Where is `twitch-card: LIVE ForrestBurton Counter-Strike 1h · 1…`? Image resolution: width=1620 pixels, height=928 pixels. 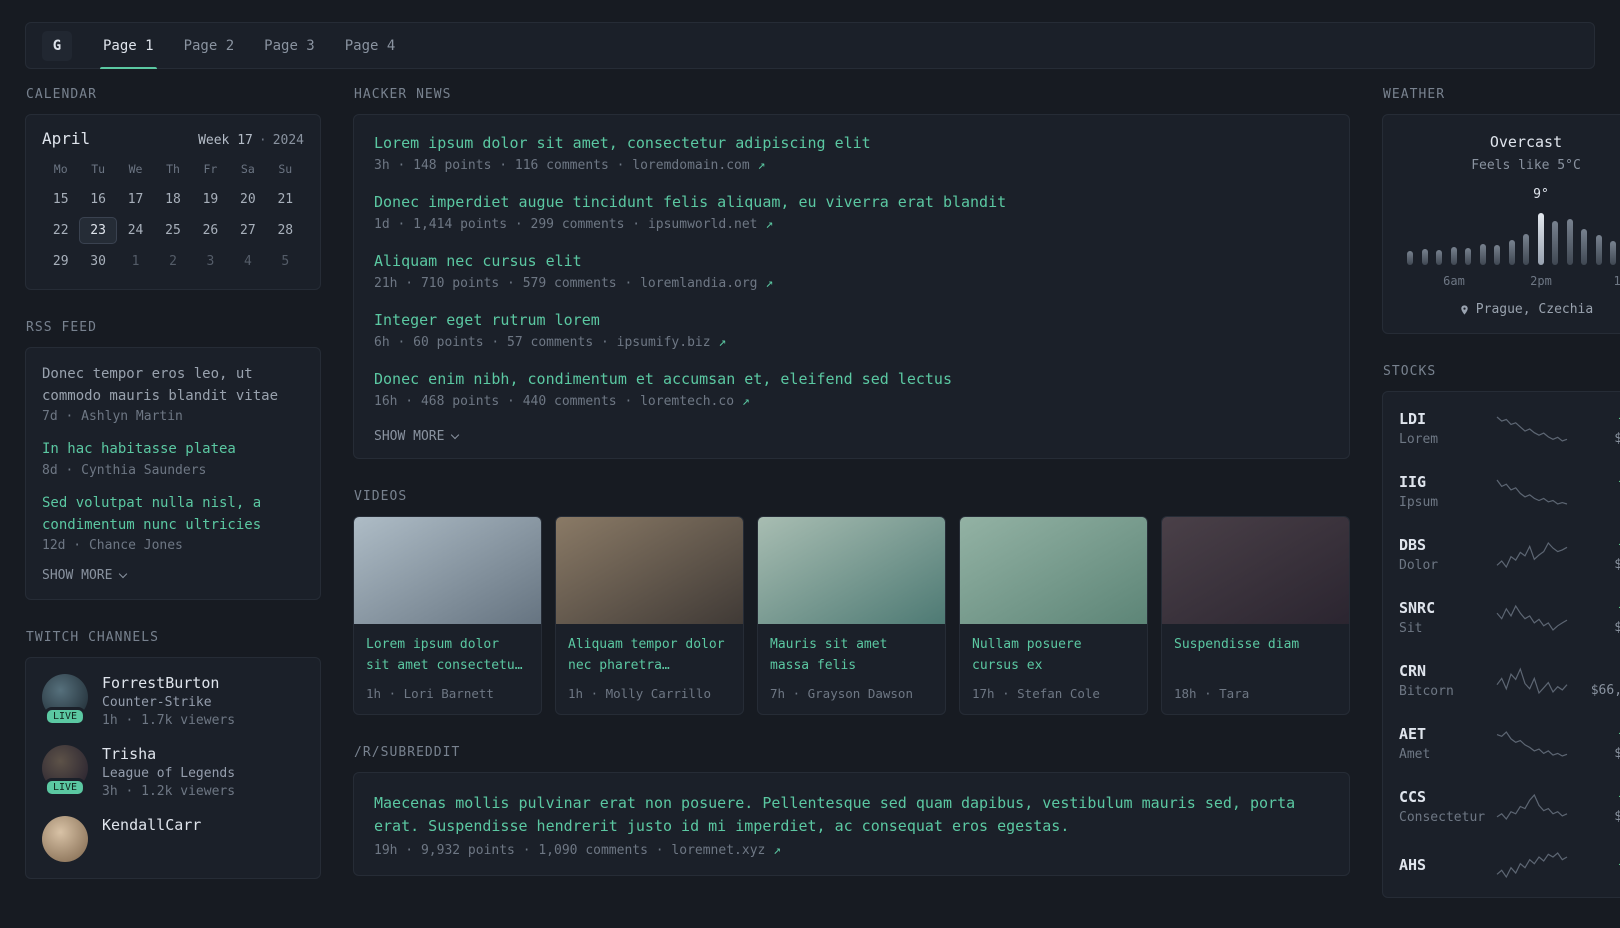
twitch-card: LIVE ForrestBurton Counter-Strike 1h · 1… is located at coordinates (173, 768).